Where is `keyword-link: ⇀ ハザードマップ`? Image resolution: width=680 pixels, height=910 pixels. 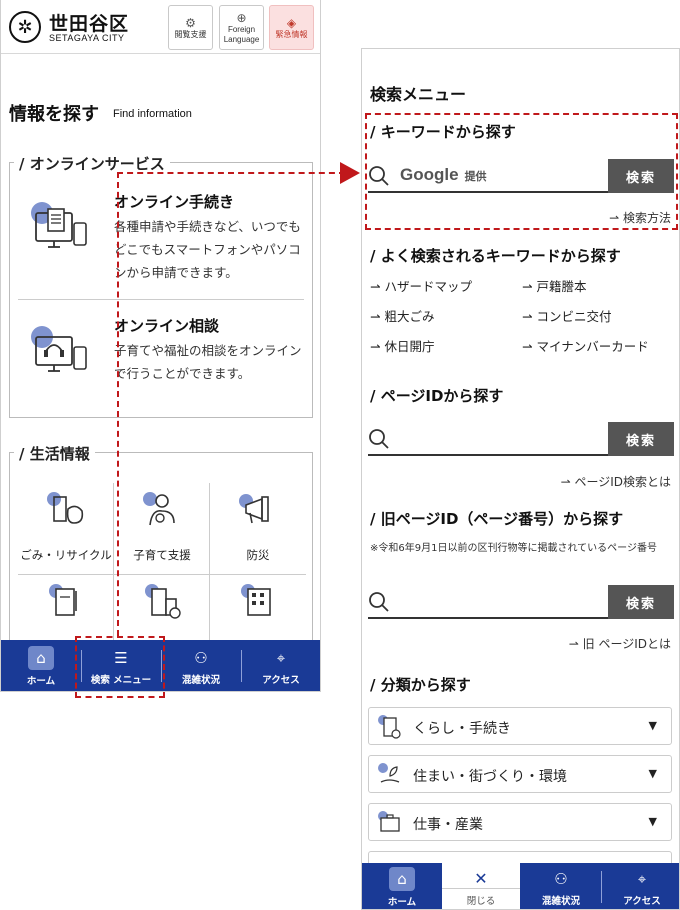
keyword-link: ⇀ ハザードマップ is located at coordinates (421, 285).